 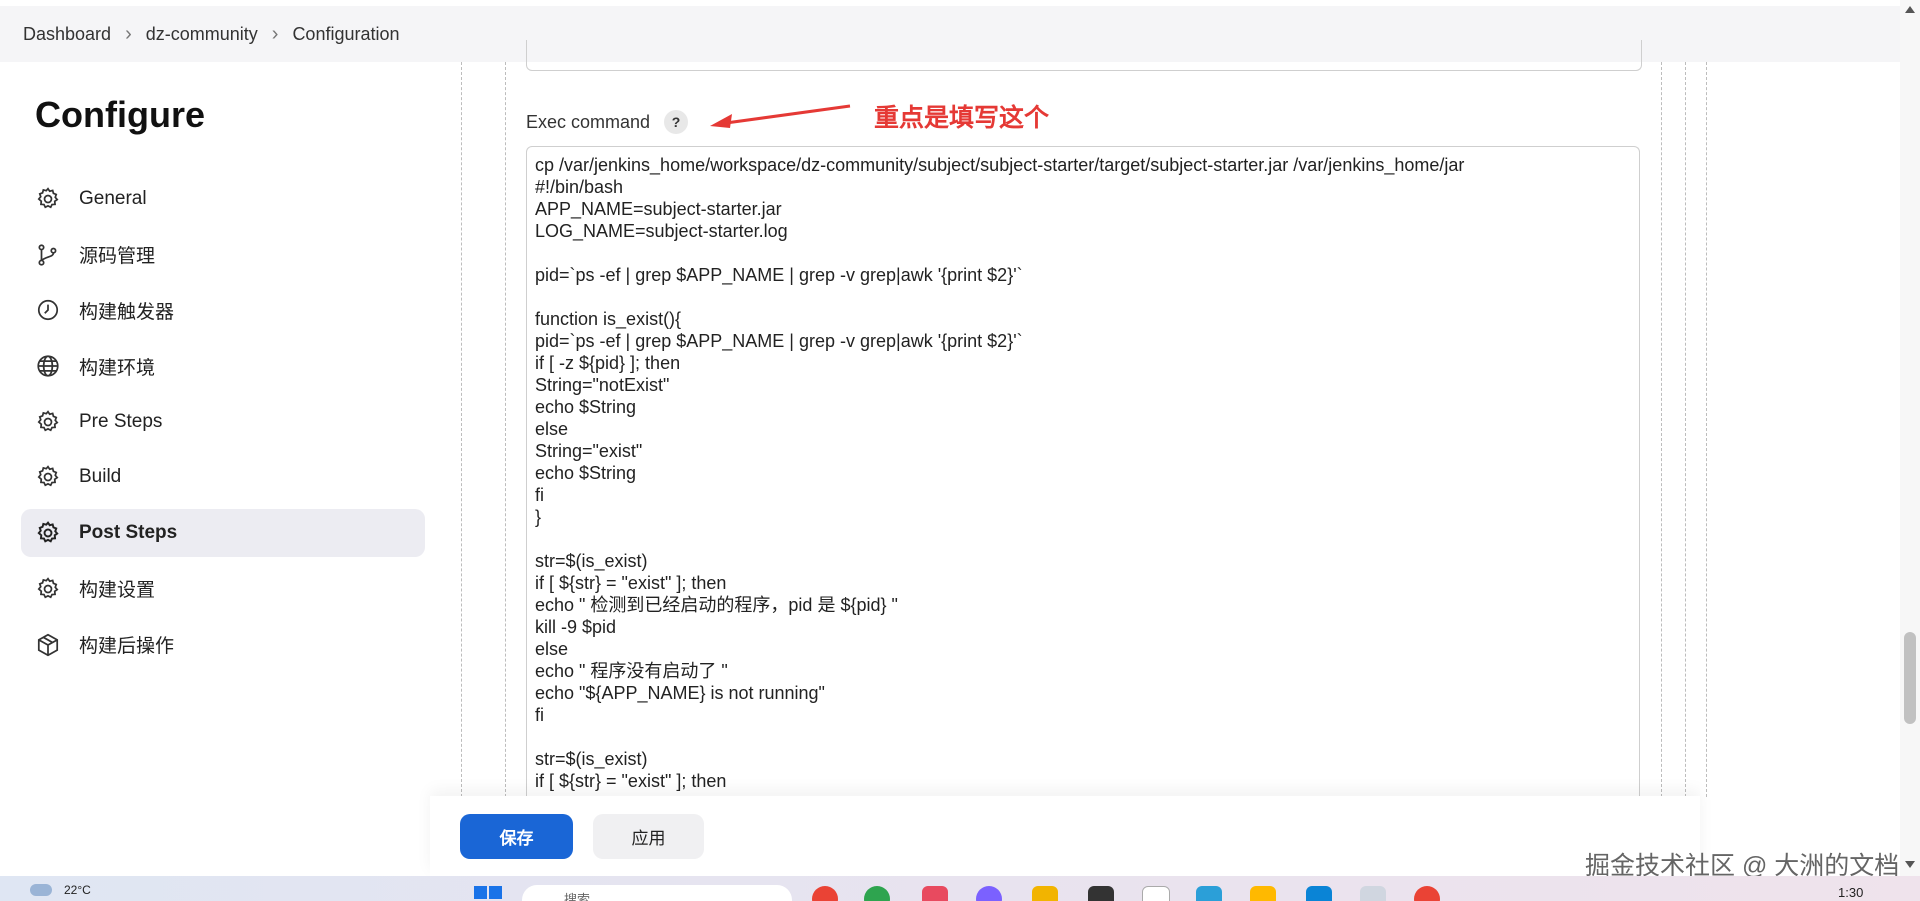 What do you see at coordinates (127, 646) in the screenshot?
I see `sidebar-item-label: 构建后操作` at bounding box center [127, 646].